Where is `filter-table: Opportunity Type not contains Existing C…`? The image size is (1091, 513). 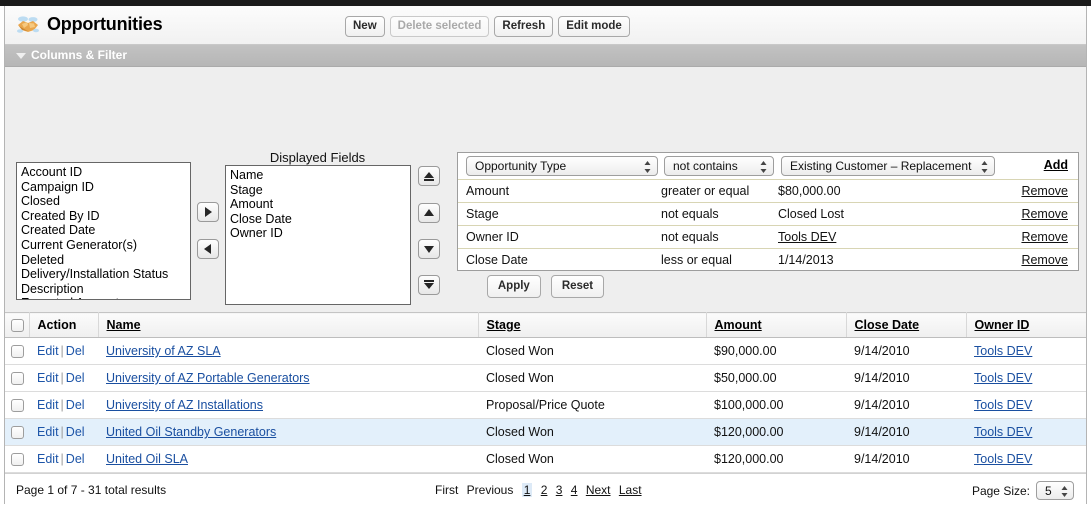 filter-table: Opportunity Type not contains Existing C… is located at coordinates (768, 211).